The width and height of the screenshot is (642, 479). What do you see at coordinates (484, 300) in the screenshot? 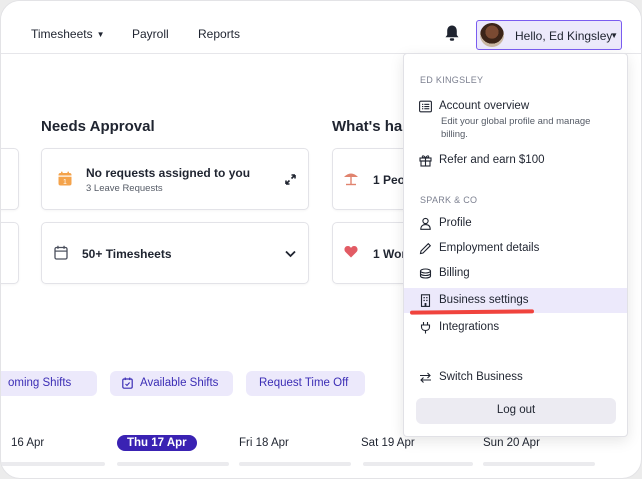
I see `menu-item-label: Business settings` at bounding box center [484, 300].